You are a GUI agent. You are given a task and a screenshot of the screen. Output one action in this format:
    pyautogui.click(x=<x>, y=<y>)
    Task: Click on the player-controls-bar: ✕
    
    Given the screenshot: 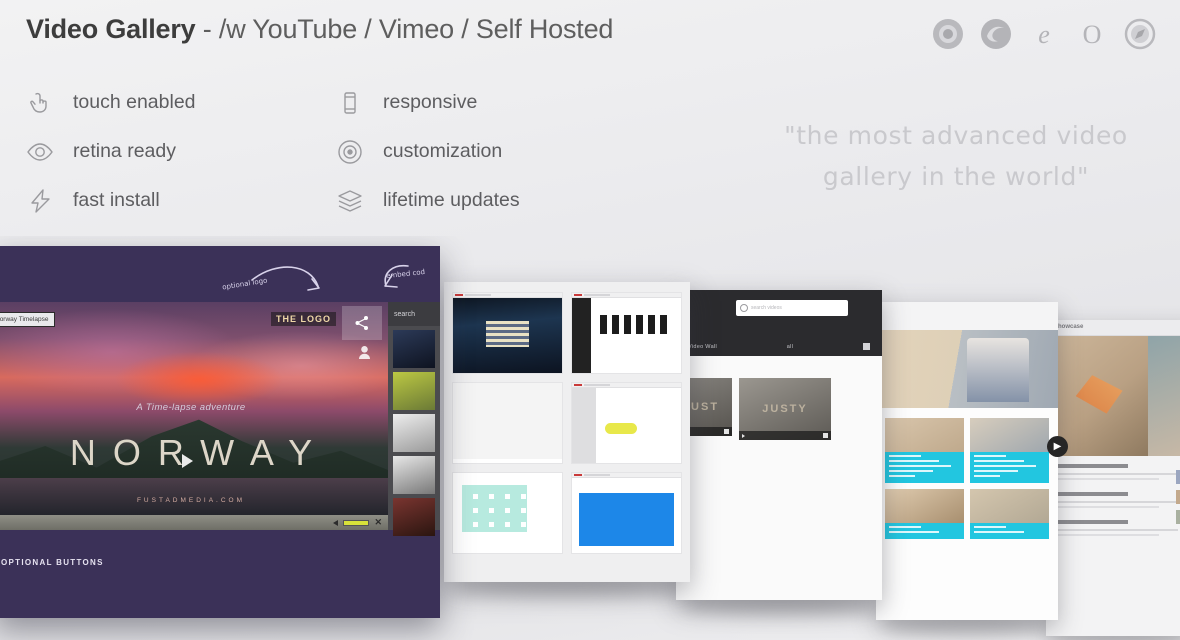 What is the action you would take?
    pyautogui.click(x=194, y=522)
    